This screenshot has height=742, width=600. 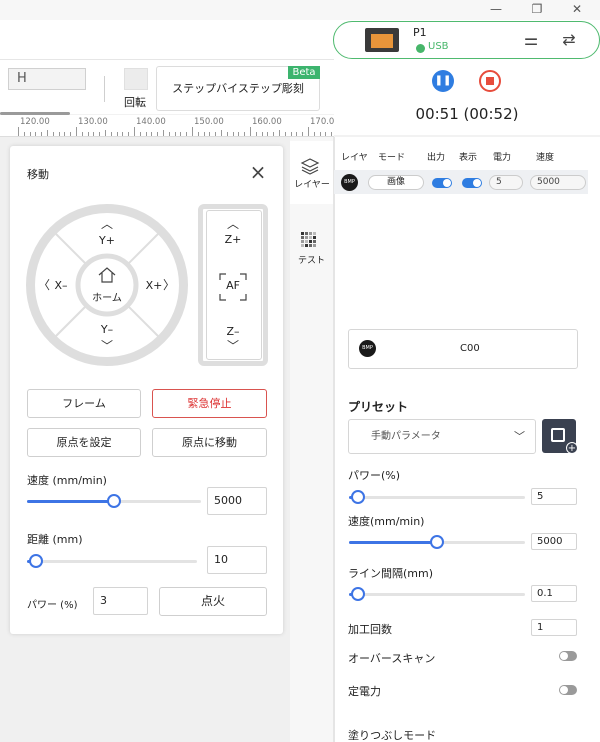 What do you see at coordinates (232, 224) in the screenshot?
I see `chevron-up-icon: ︿` at bounding box center [232, 224].